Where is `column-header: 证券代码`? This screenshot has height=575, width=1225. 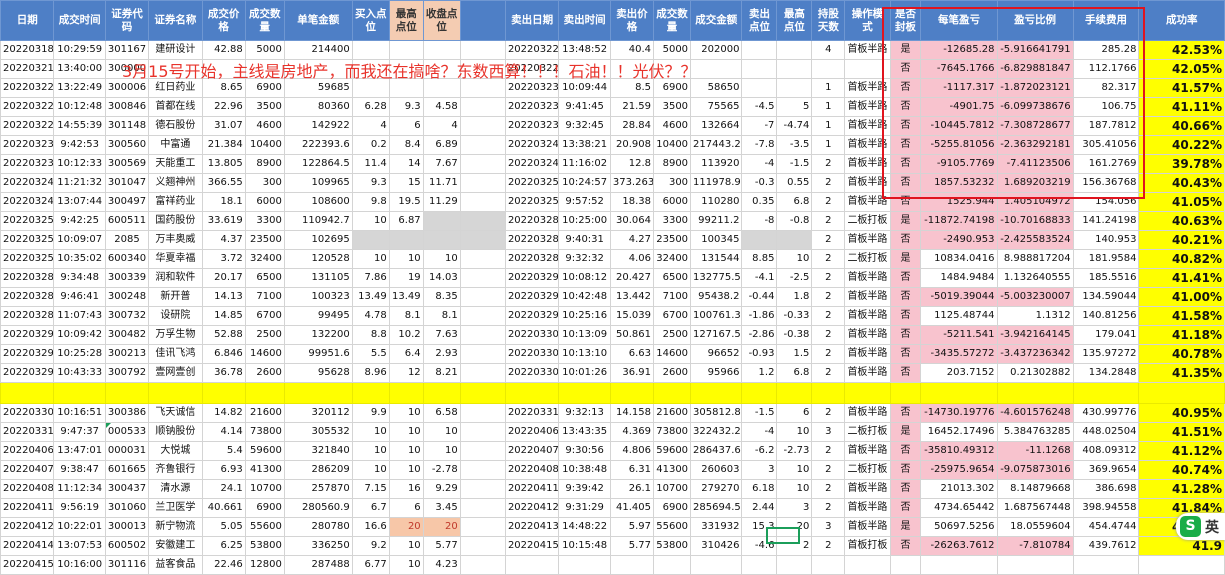 column-header: 证券代码 is located at coordinates (127, 20).